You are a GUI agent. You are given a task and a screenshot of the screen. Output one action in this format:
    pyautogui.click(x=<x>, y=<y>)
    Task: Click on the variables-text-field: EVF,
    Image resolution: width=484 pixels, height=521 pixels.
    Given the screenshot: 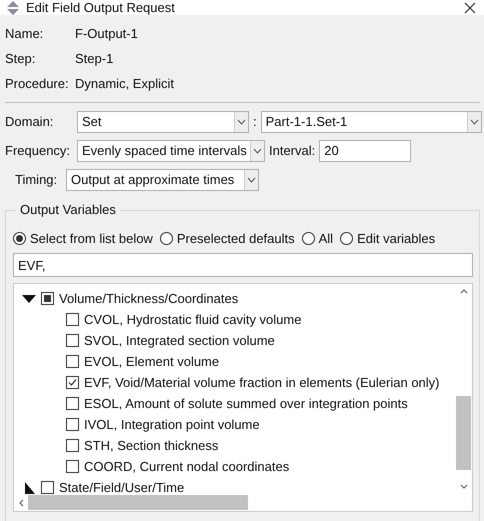 What is the action you would take?
    pyautogui.click(x=243, y=265)
    